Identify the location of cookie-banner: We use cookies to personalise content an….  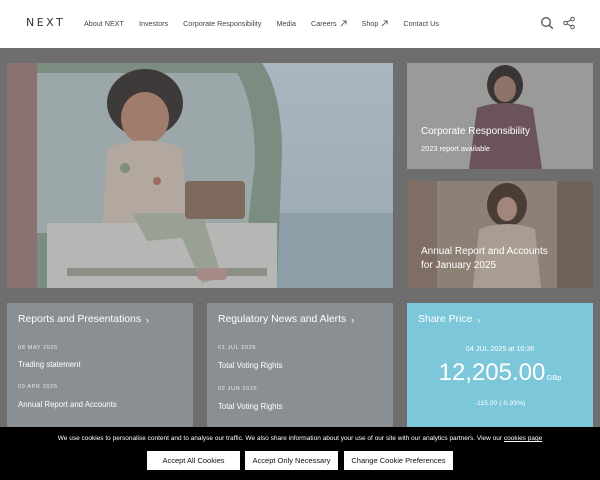
(300, 453).